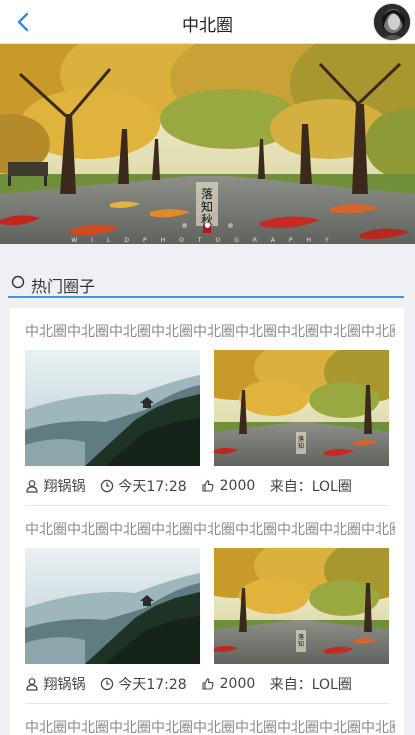 The width and height of the screenshot is (415, 735). I want to click on top-bar: 中北圈, so click(207, 22).